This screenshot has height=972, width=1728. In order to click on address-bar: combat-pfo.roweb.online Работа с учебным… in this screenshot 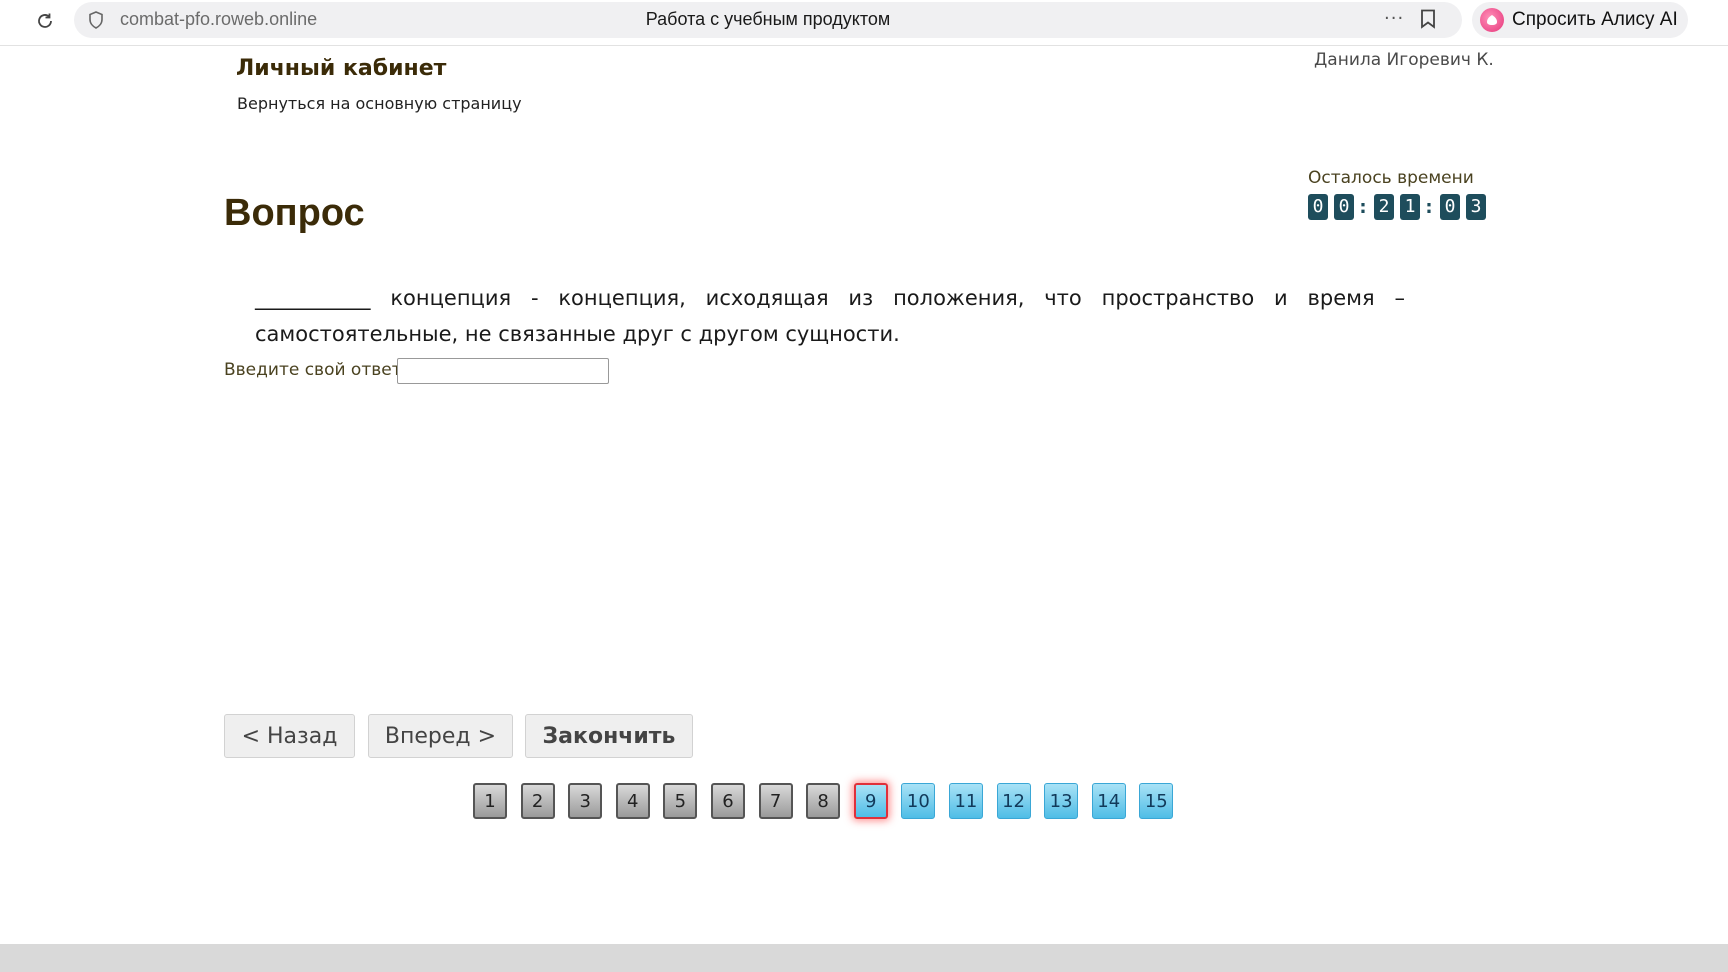, I will do `click(768, 20)`.